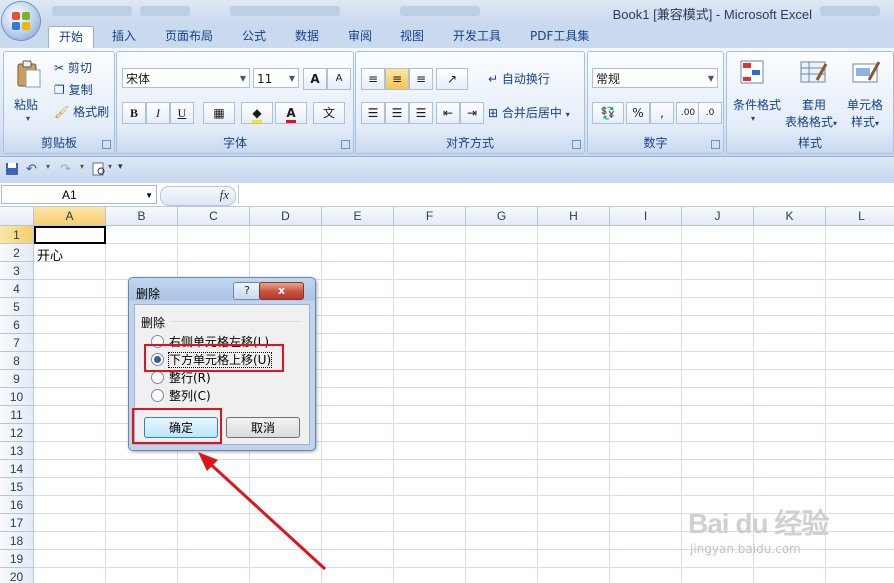  Describe the element at coordinates (26, 104) in the screenshot. I see `paste-button: 粘贴` at that location.